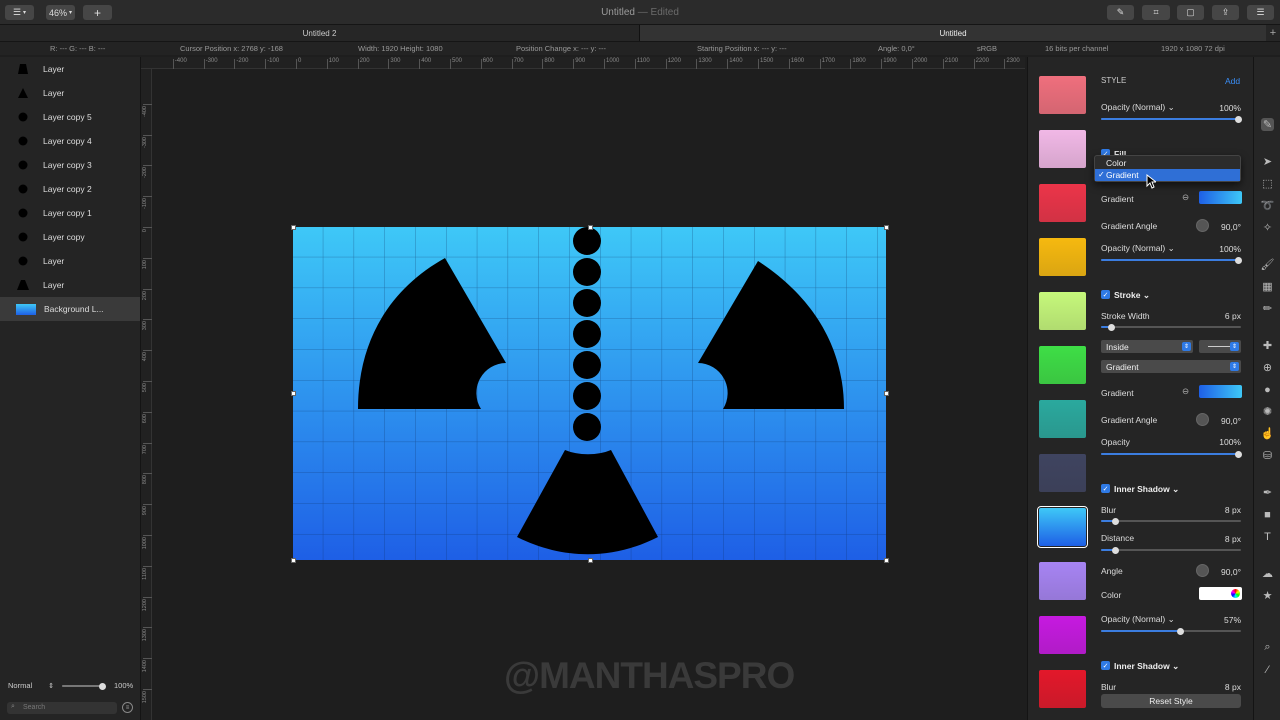 Image resolution: width=1280 pixels, height=720 pixels. I want to click on pen-tool-icon: ✒, so click(1267, 492).